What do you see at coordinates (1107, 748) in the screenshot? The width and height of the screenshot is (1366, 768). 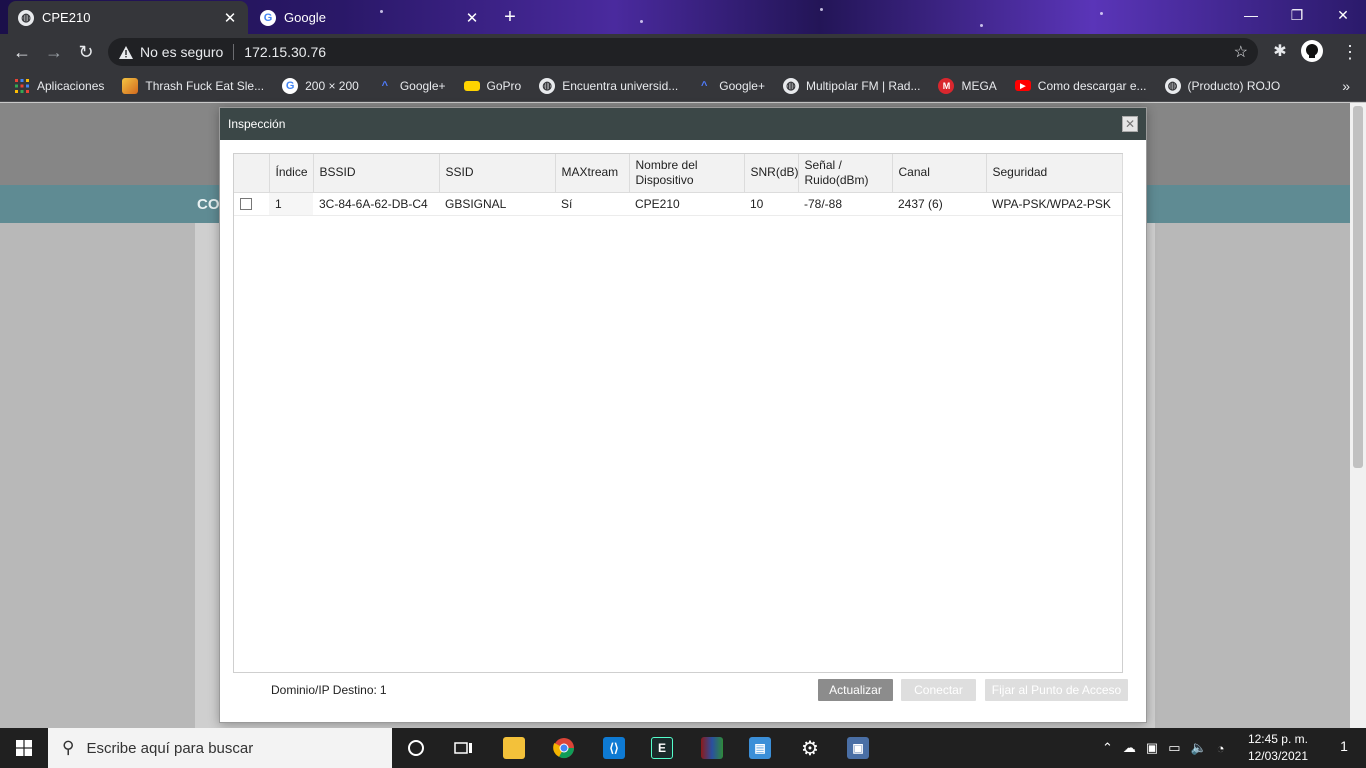 I see `show-hidden-icons-icon: ⌃` at bounding box center [1107, 748].